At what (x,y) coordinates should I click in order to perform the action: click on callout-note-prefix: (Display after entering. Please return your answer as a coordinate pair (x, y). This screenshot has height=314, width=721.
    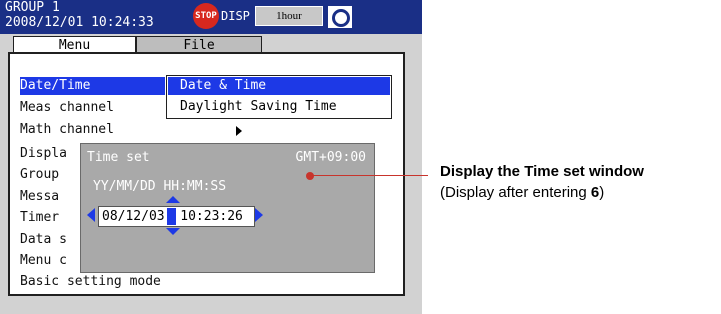
    Looking at the image, I should click on (515, 192).